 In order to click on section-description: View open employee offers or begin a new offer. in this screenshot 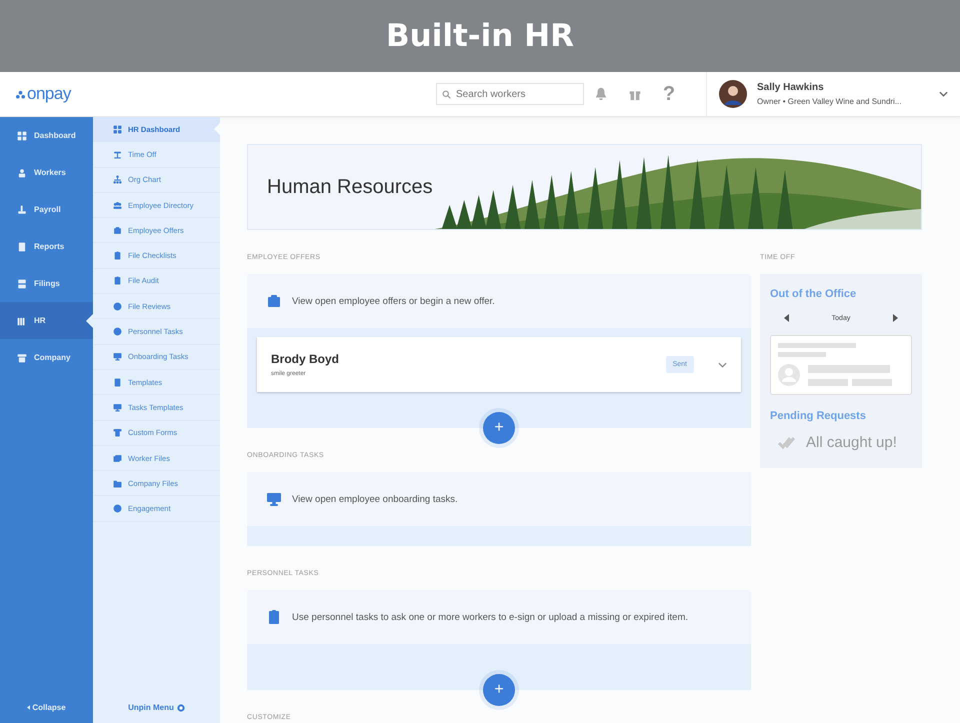, I will do `click(393, 301)`.